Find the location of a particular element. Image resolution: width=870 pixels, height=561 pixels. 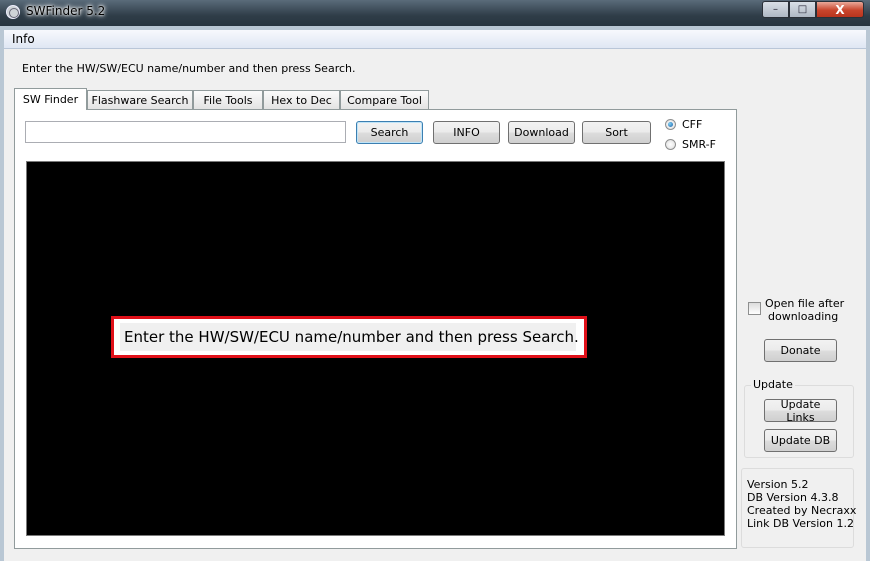

title-bar: SWFinder 5.2 – □ X is located at coordinates (435, 13).